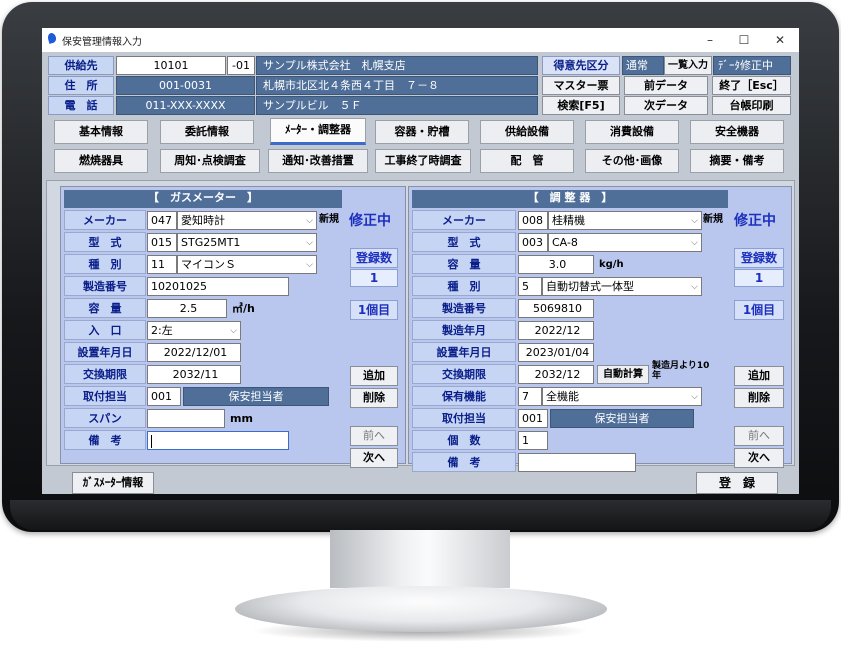 The image size is (841, 668). What do you see at coordinates (374, 398) in the screenshot?
I see `gm-delete-button: 削除` at bounding box center [374, 398].